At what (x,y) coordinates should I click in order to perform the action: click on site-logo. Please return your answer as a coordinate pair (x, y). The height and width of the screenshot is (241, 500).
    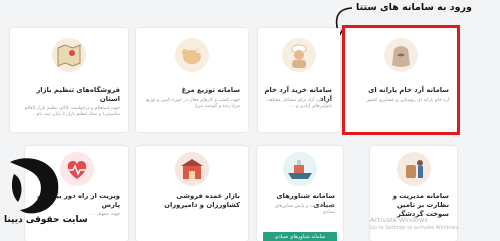
    Looking at the image, I should click on (34, 186).